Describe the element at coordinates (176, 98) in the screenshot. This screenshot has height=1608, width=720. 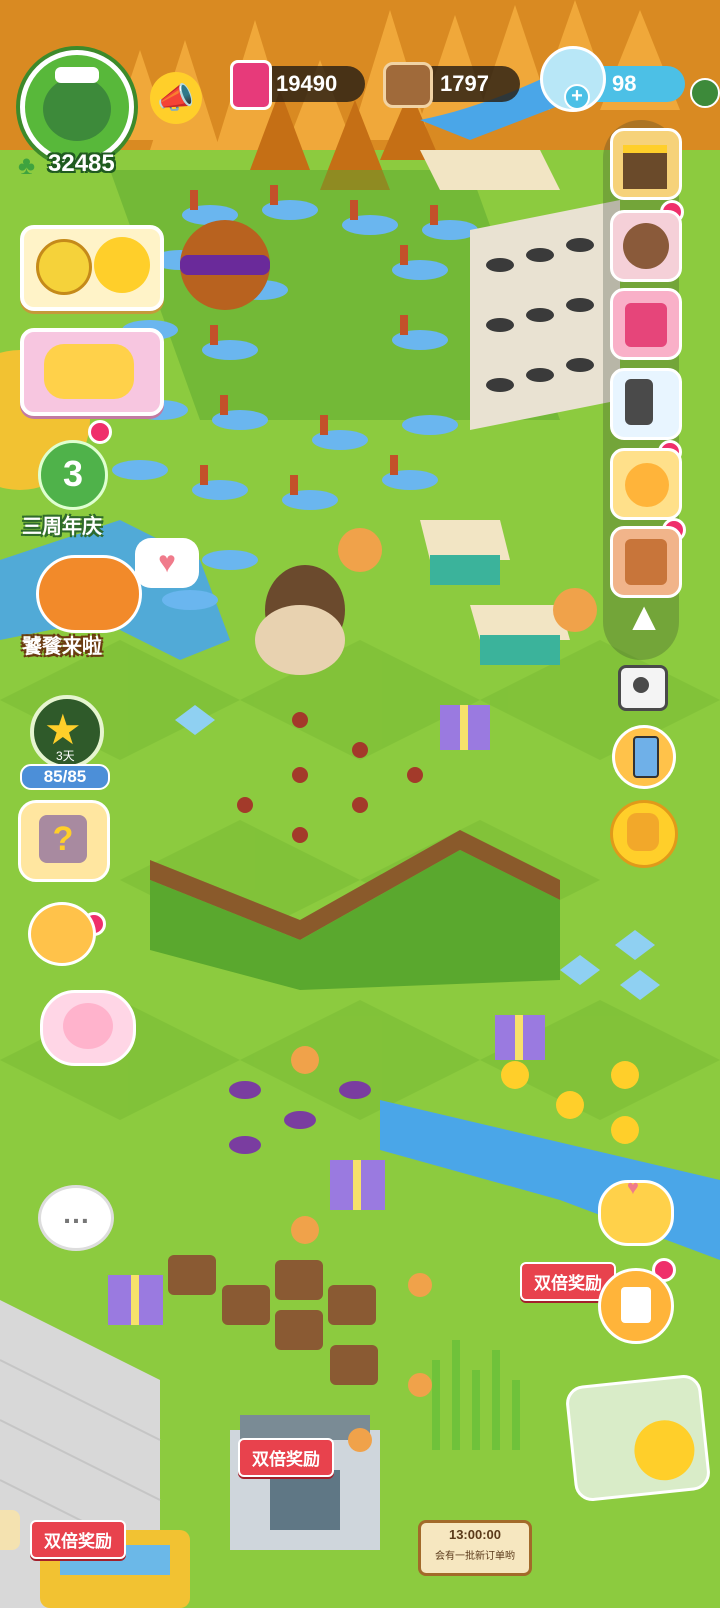
I see `megaphone-icon: 📣` at that location.